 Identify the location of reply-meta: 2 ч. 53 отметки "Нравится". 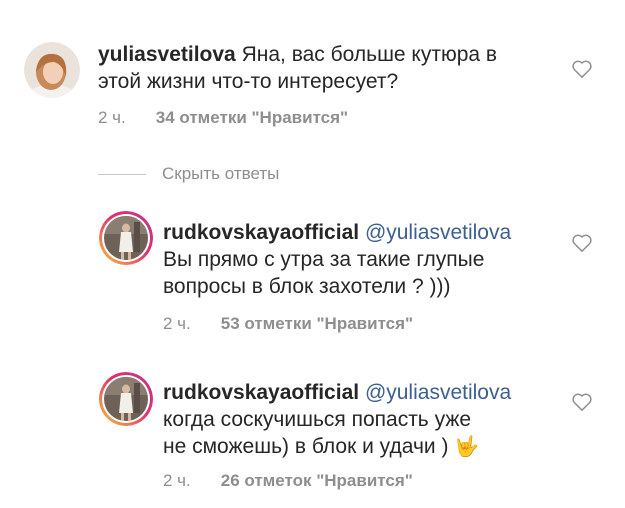
(288, 324).